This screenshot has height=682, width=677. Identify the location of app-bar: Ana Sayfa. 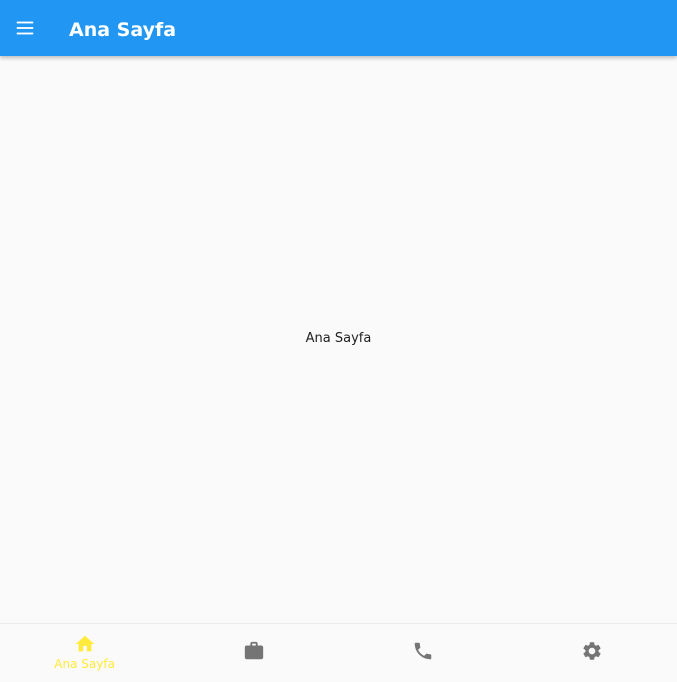
(338, 28).